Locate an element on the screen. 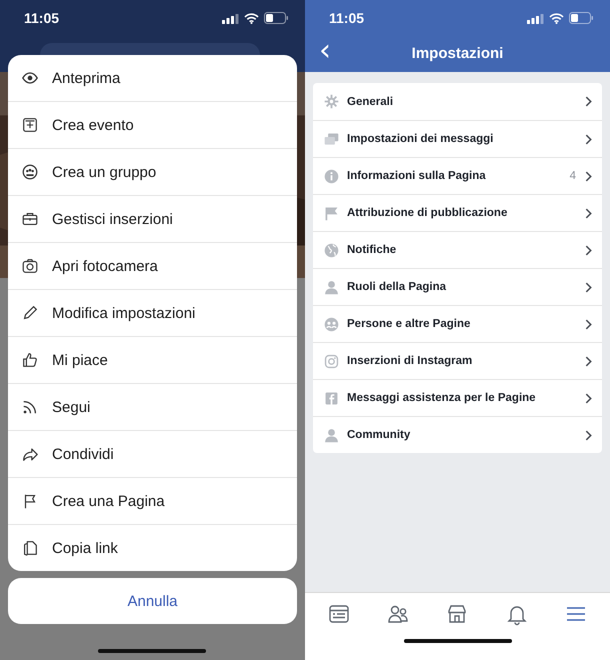 This screenshot has width=610, height=660. cancel-button: Annulla is located at coordinates (152, 601).